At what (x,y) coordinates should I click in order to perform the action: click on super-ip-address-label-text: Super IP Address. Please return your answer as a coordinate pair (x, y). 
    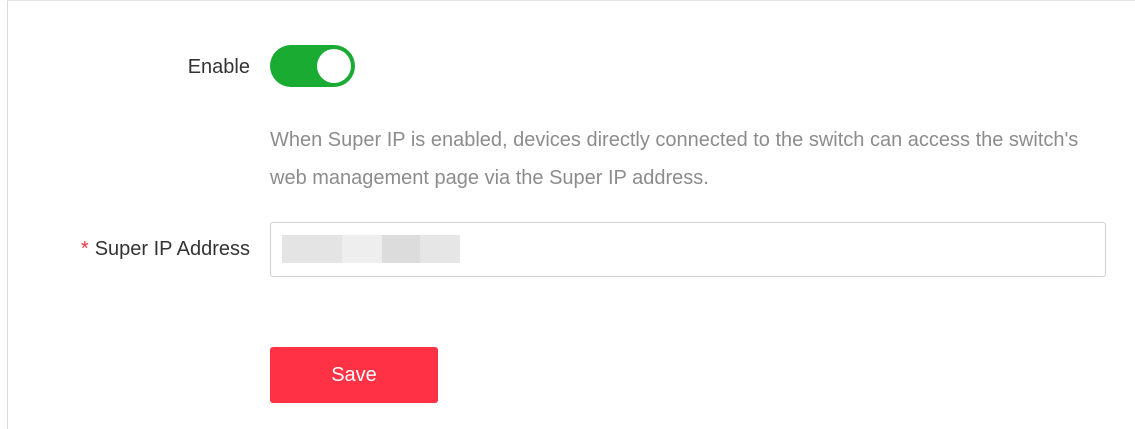
    Looking at the image, I should click on (172, 249).